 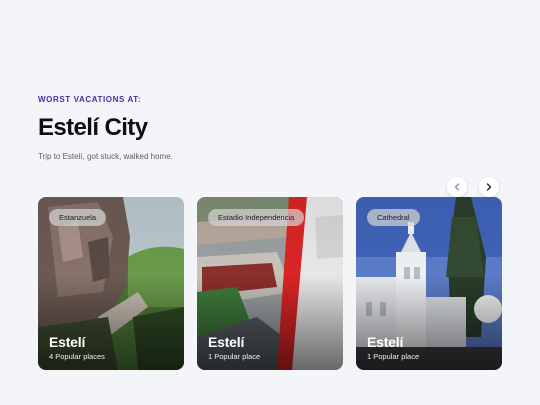 What do you see at coordinates (105, 156) in the screenshot?
I see `page-subtitle: Trip to Estelí, got stuck, walked home.` at bounding box center [105, 156].